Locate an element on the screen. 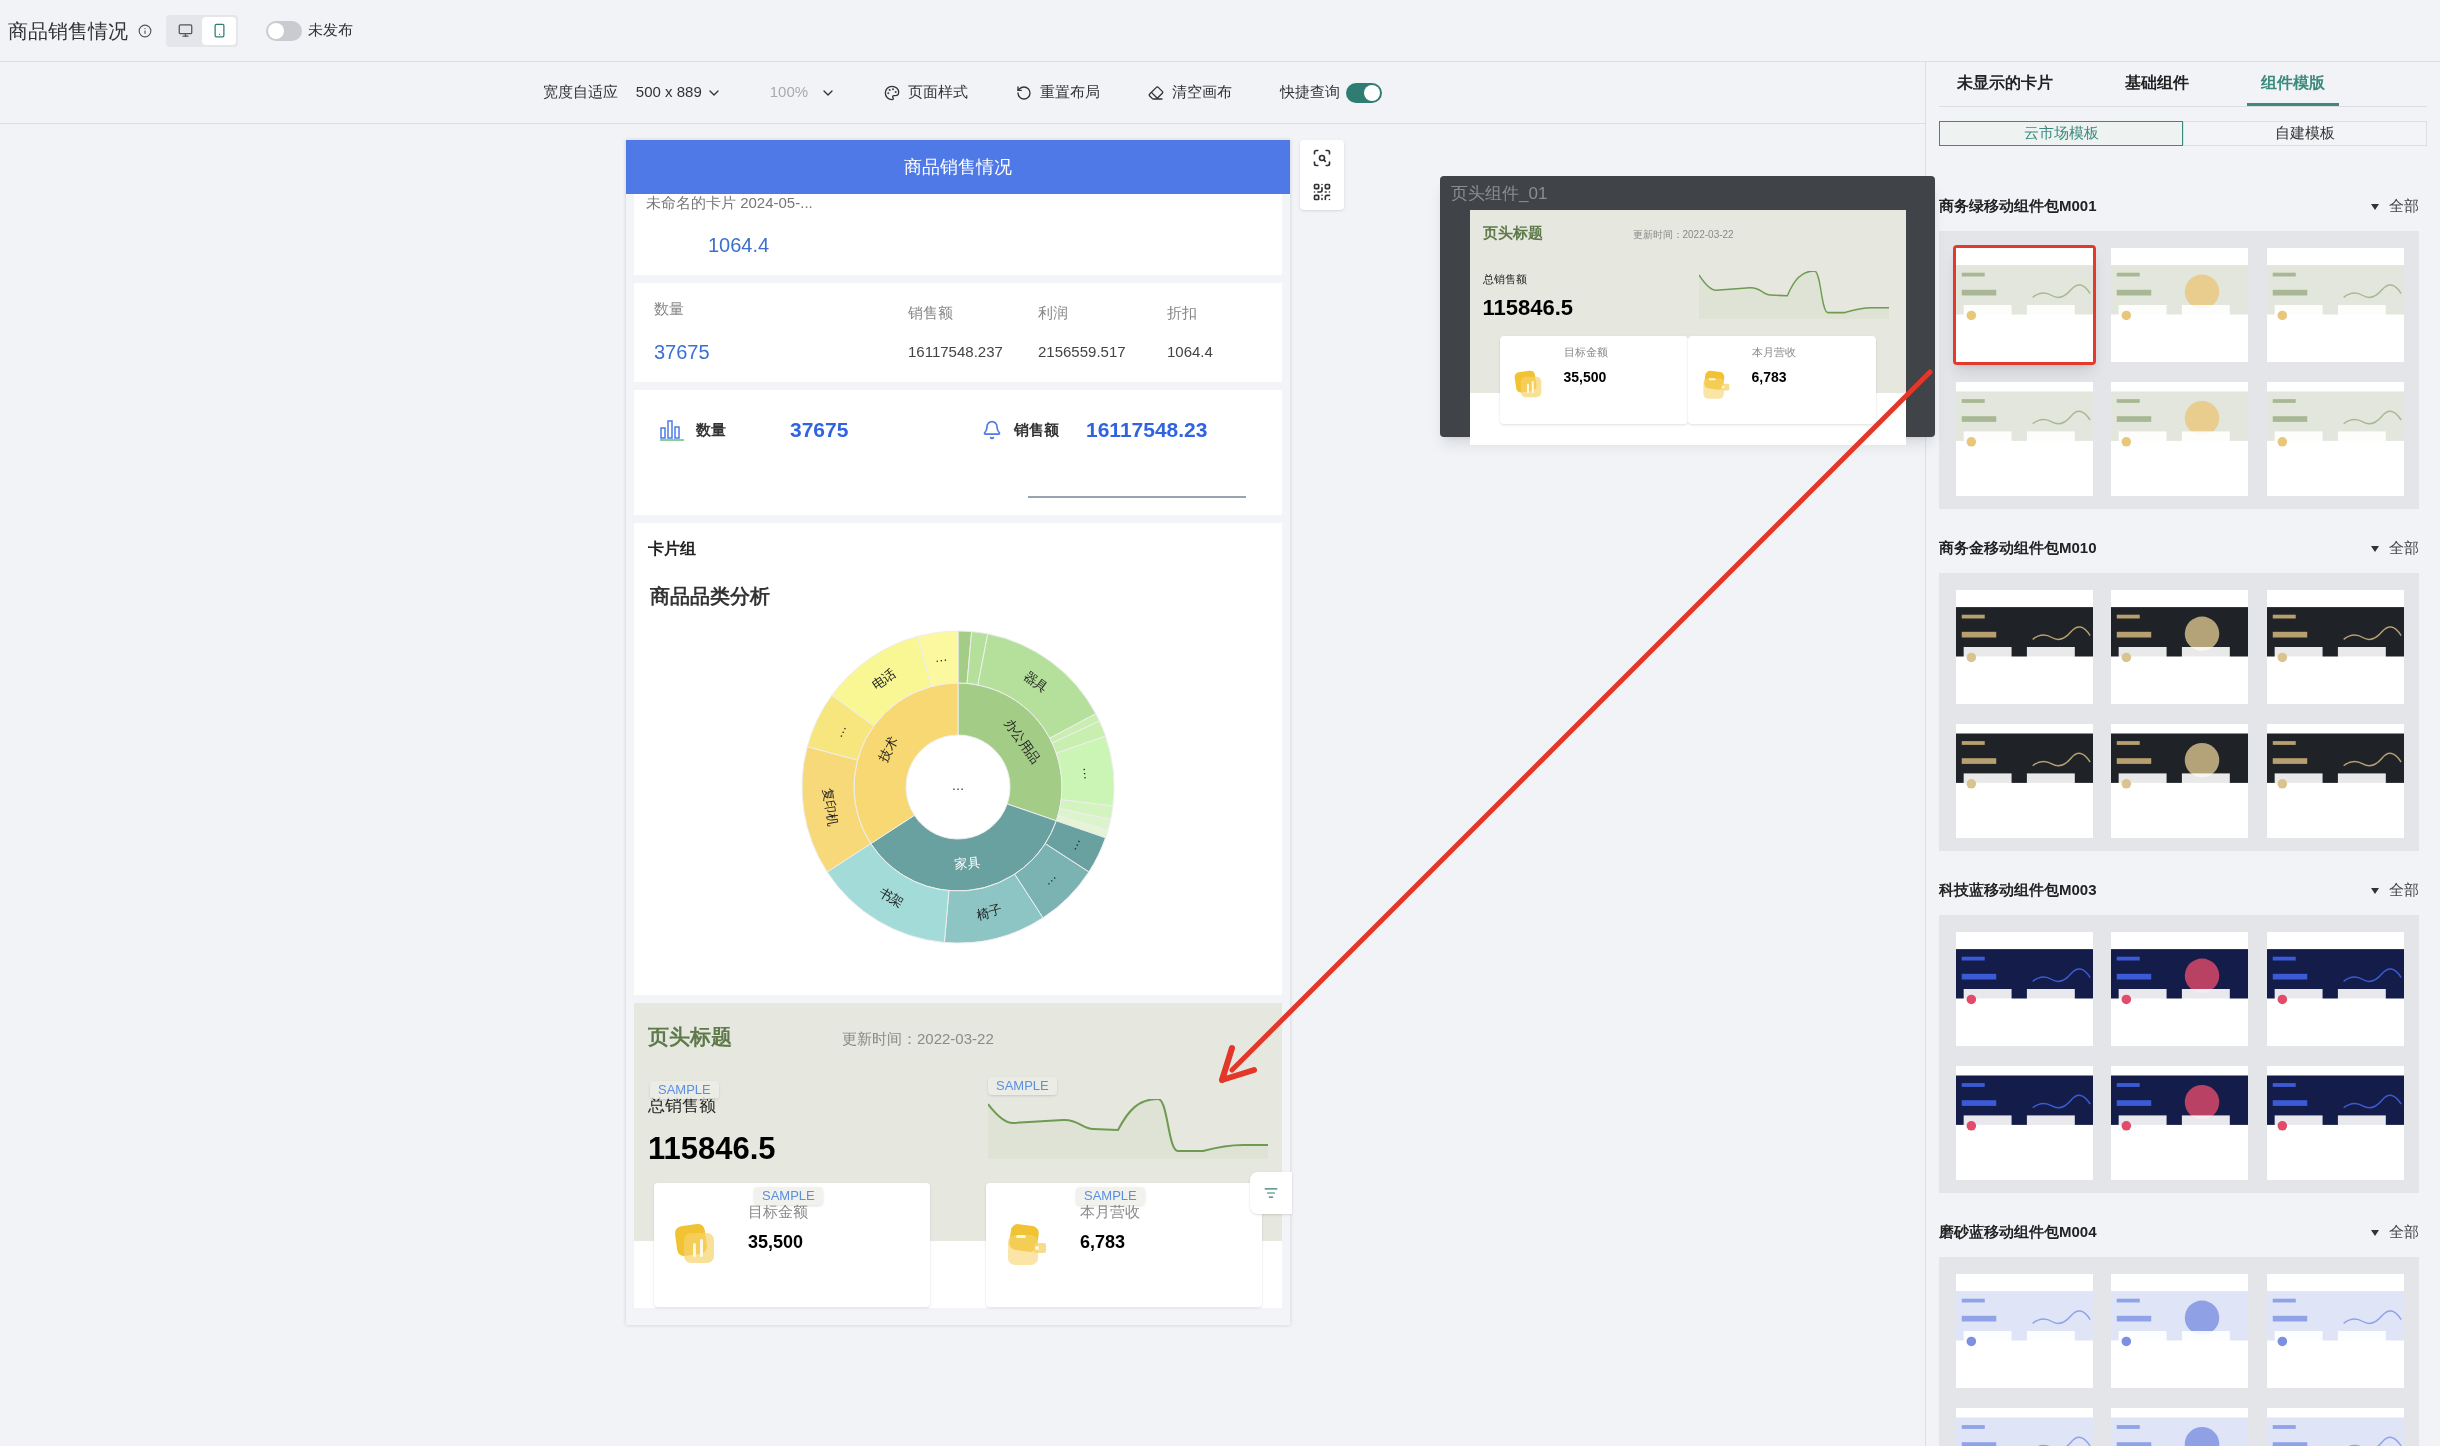 The image size is (2440, 1446). template-source-tab: 自建模板 is located at coordinates (2305, 133).